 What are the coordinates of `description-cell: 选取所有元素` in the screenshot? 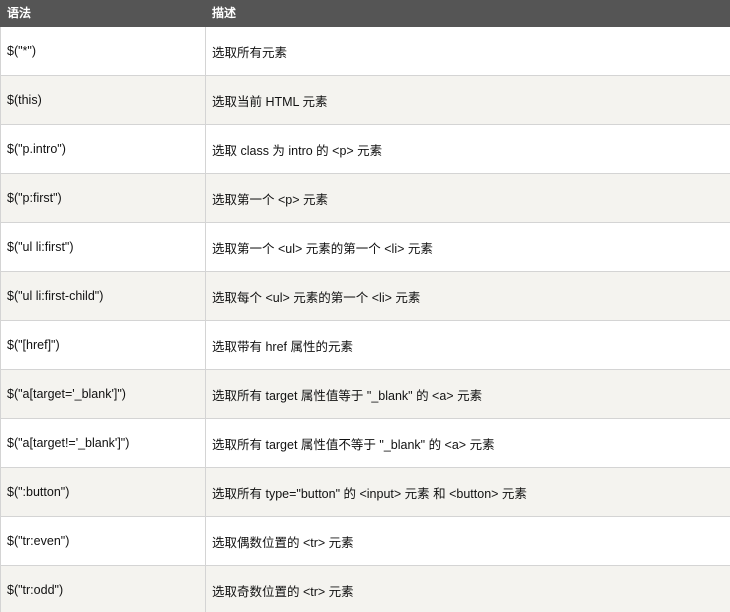 It's located at (467, 51).